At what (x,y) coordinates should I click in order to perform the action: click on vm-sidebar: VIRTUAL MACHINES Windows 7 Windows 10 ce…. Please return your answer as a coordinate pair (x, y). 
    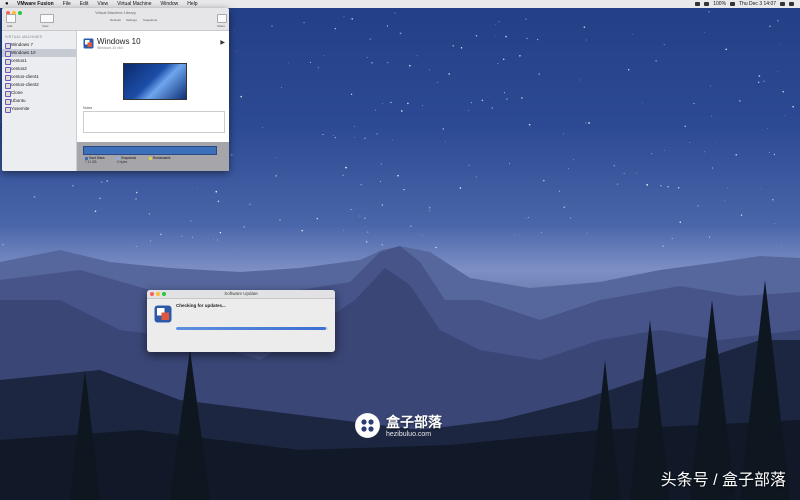
    Looking at the image, I should click on (39, 101).